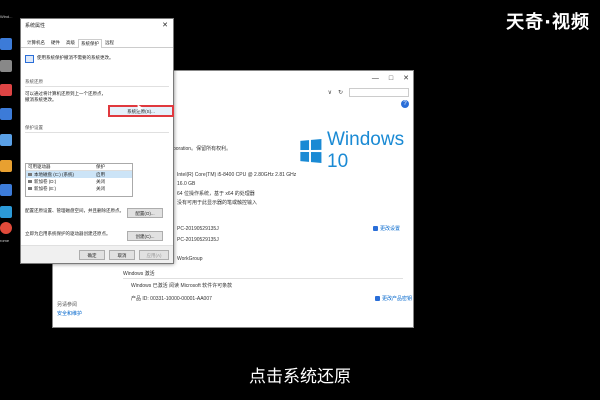  What do you see at coordinates (100, 166) in the screenshot?
I see `column-header-protection: 保护` at bounding box center [100, 166].